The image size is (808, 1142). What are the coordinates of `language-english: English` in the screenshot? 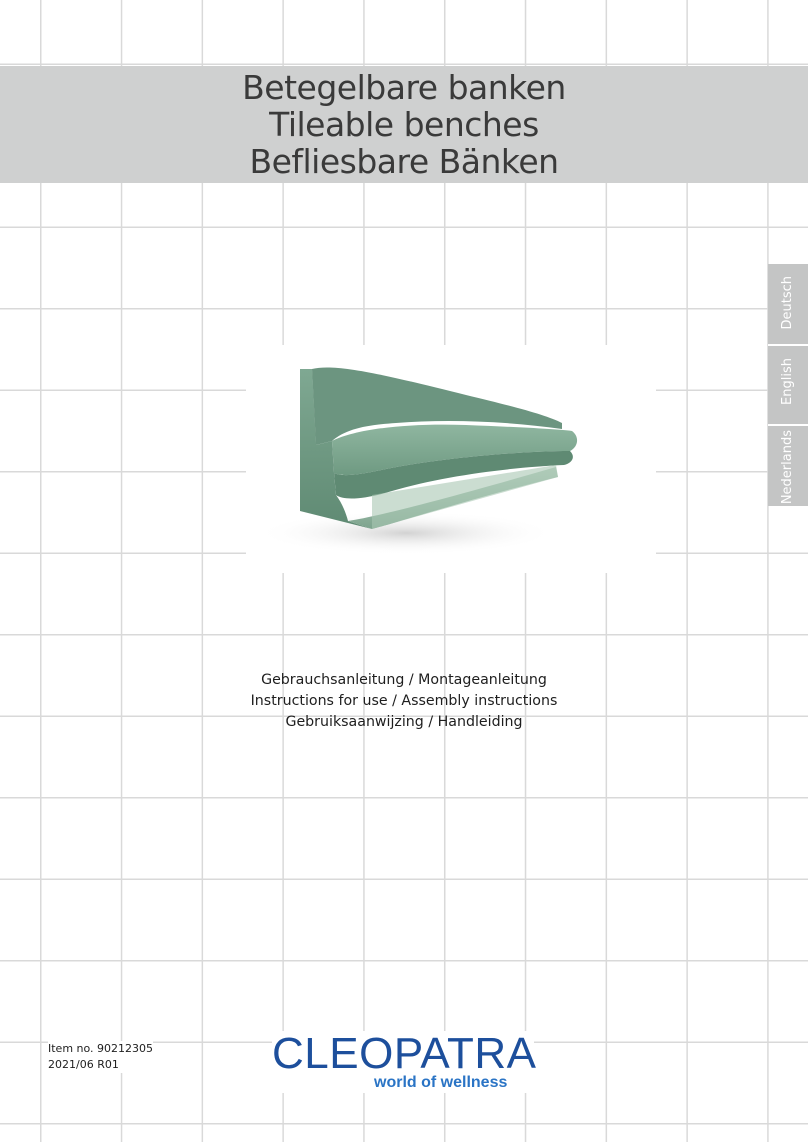 It's located at (787, 381).